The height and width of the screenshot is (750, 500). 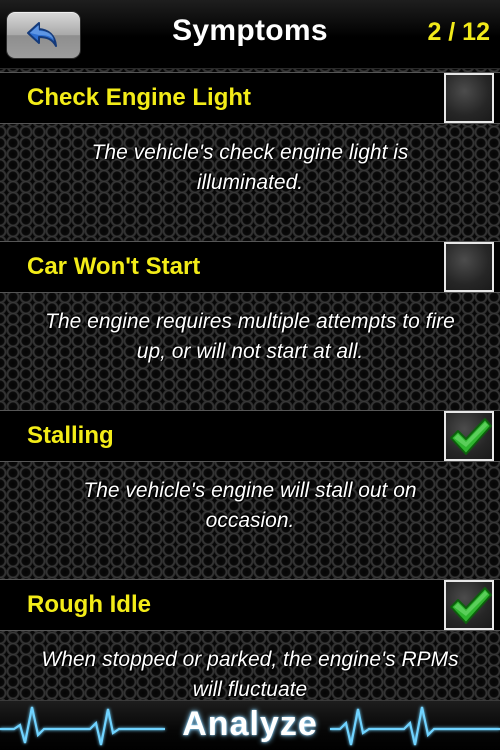 I want to click on symptom-header: Check Engine Light, so click(x=250, y=98).